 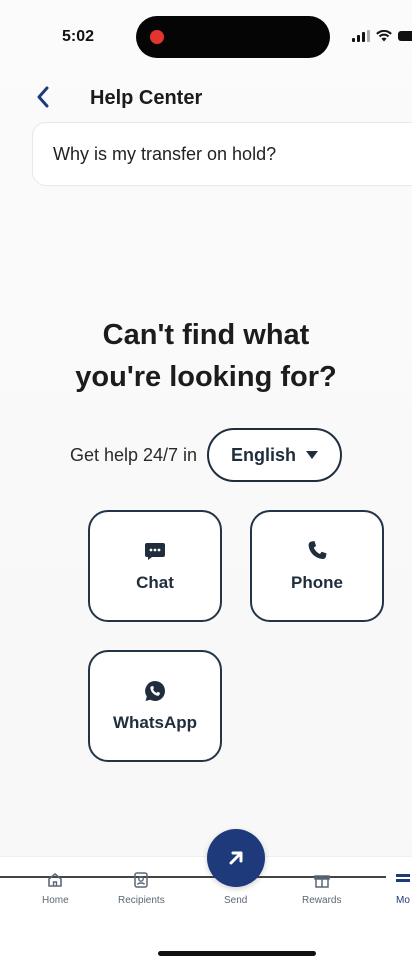 What do you see at coordinates (403, 888) in the screenshot?
I see `nav-more: Mo` at bounding box center [403, 888].